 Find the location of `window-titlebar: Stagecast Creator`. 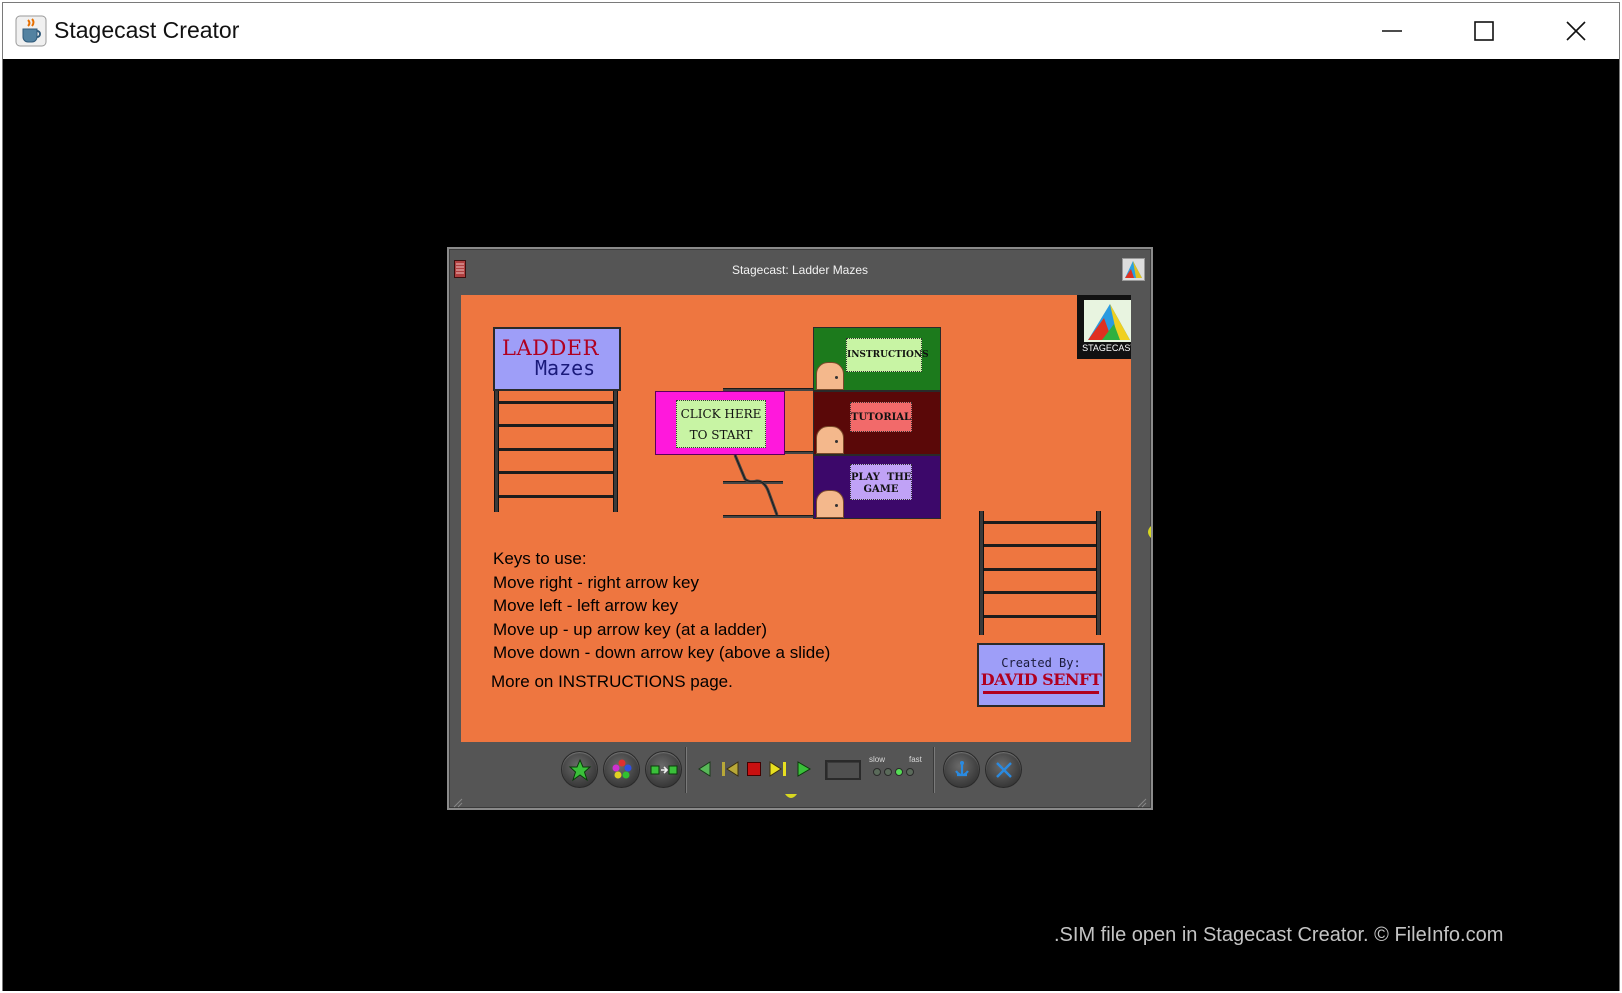

window-titlebar: Stagecast Creator is located at coordinates (811, 31).